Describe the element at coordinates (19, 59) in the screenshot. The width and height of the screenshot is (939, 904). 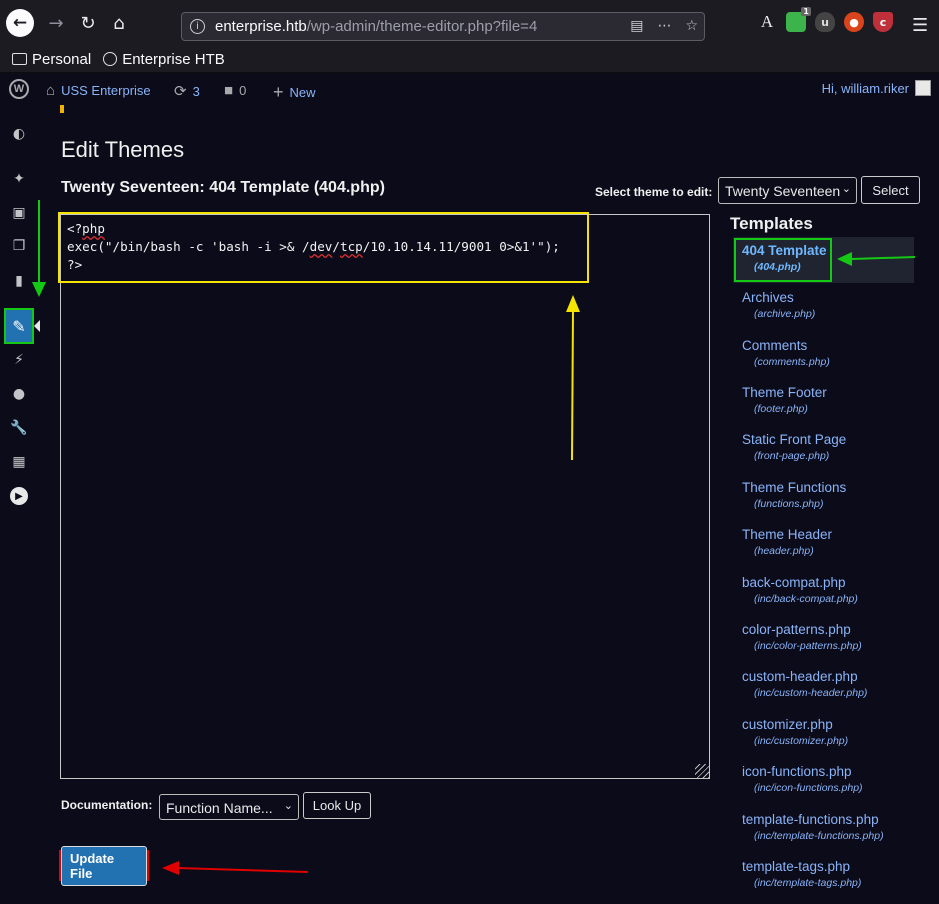
I see `folder-icon` at that location.